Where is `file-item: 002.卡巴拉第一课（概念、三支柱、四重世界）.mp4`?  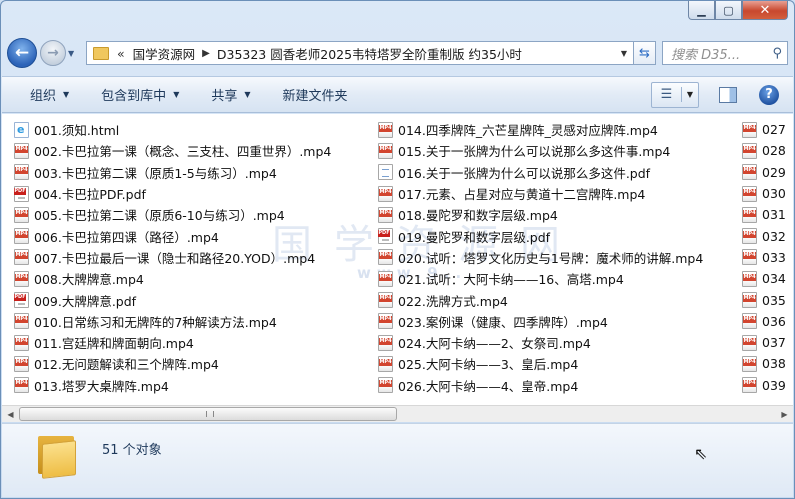 file-item: 002.卡巴拉第一课（概念、三支柱、四重世界）.mp4 is located at coordinates (172, 150).